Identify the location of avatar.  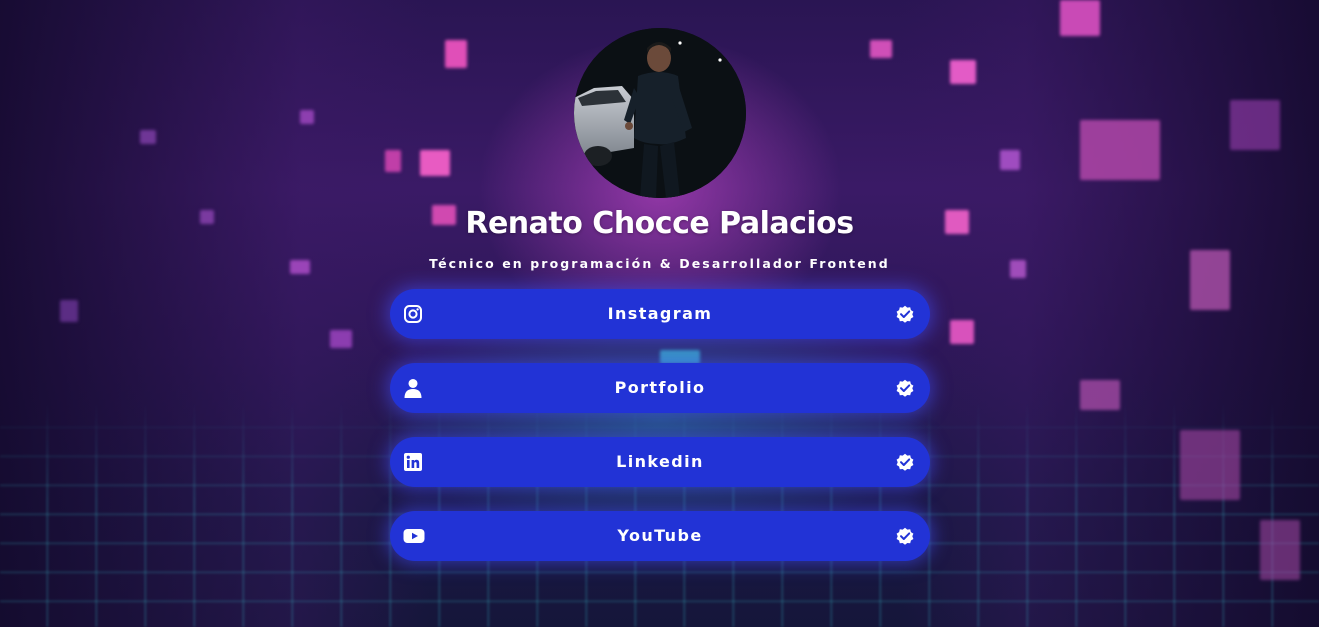
(660, 113).